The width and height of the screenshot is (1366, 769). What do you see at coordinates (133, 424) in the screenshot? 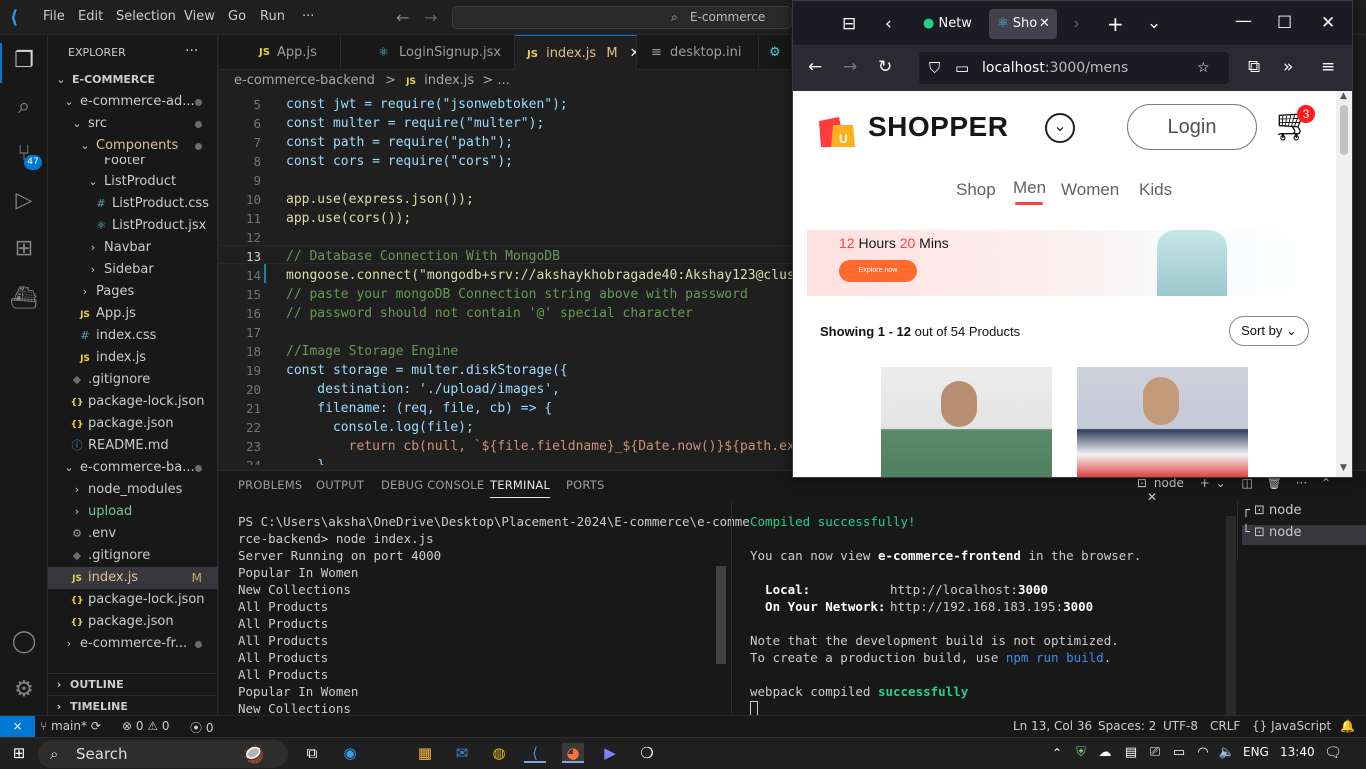
I see `tree-item: {} package.json` at bounding box center [133, 424].